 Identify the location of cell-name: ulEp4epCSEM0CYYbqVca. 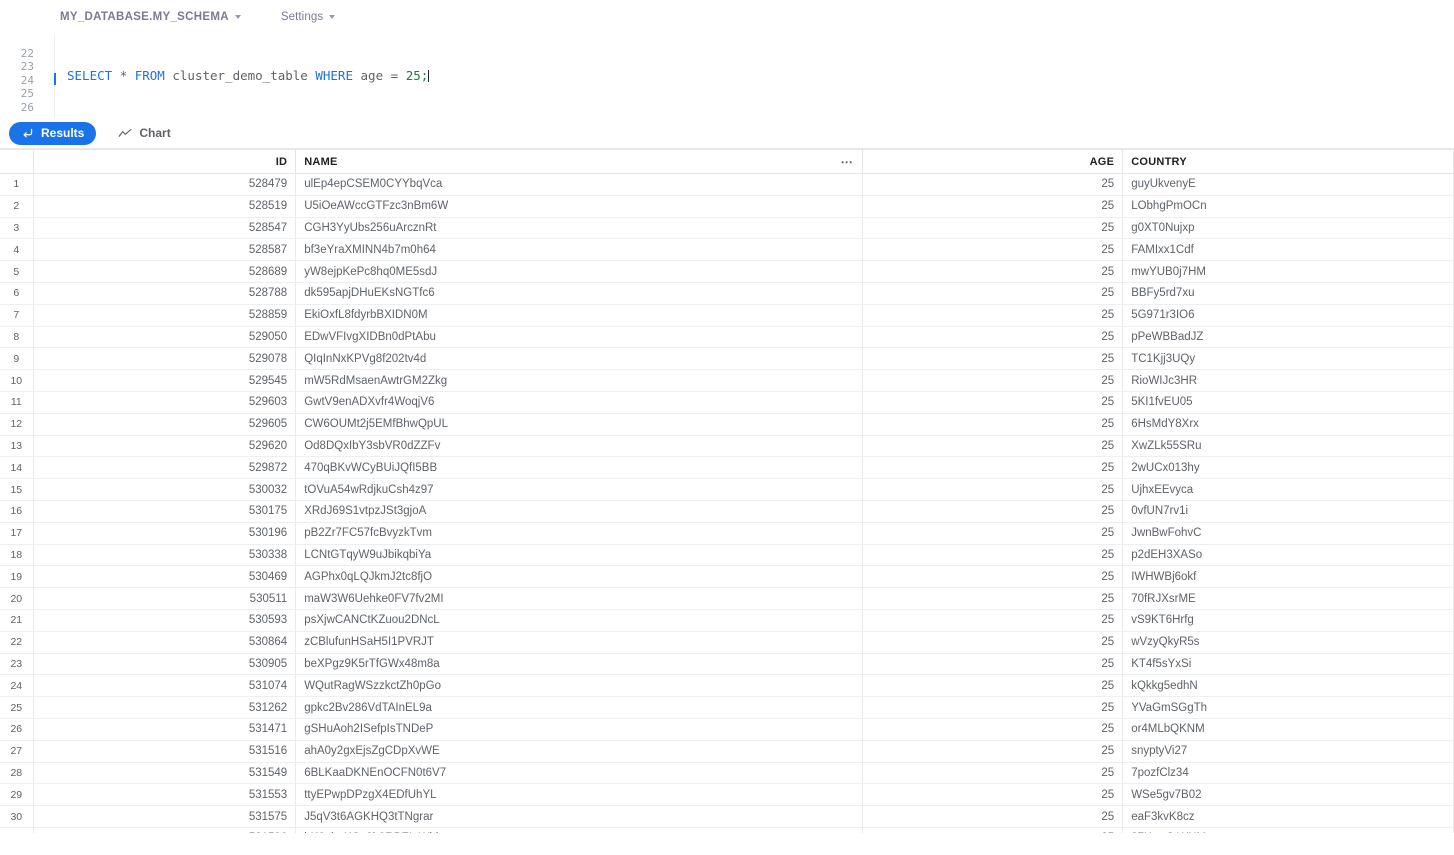
(579, 184).